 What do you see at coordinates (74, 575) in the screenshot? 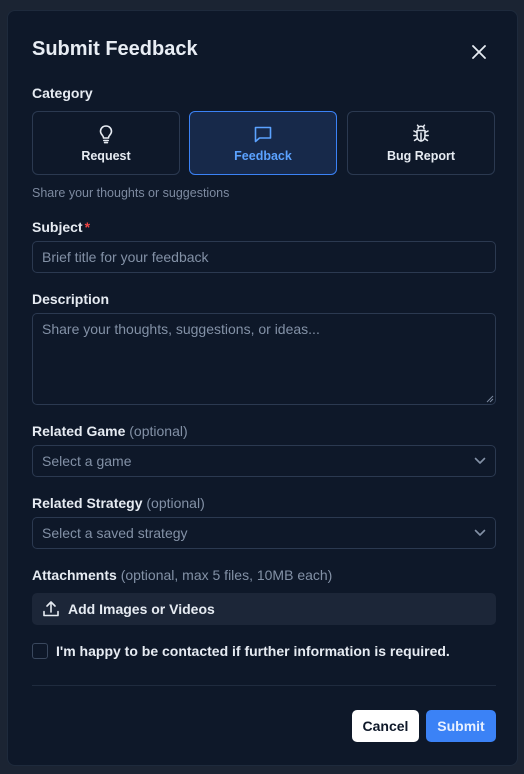
I see `attachments-label-text: Attachments` at bounding box center [74, 575].